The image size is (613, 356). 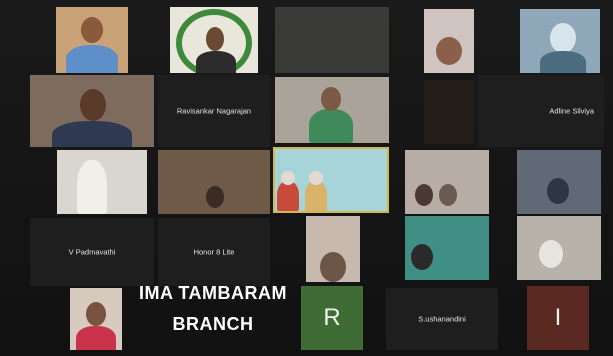 I want to click on video-tile-close-up, so click(x=333, y=249).